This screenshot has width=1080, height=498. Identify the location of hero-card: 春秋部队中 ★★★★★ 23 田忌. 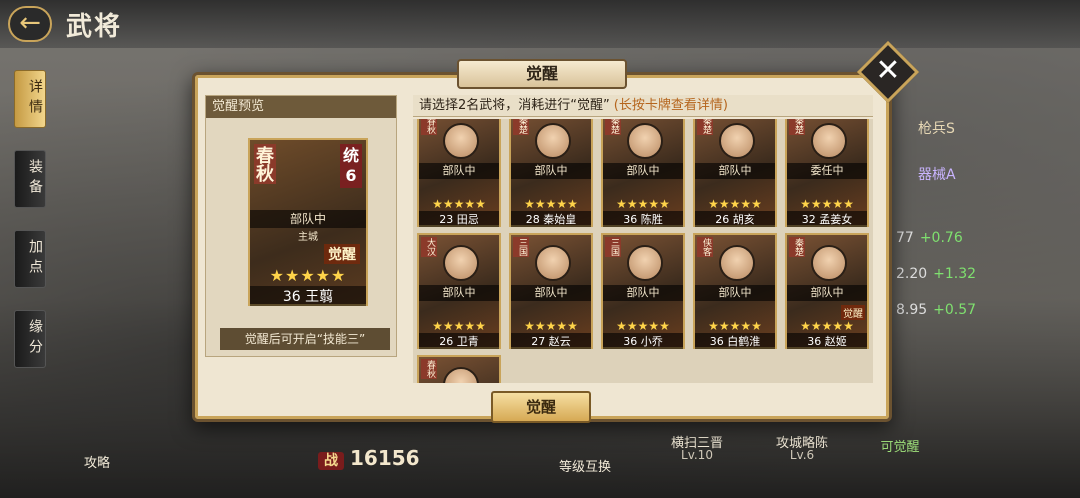
(459, 173).